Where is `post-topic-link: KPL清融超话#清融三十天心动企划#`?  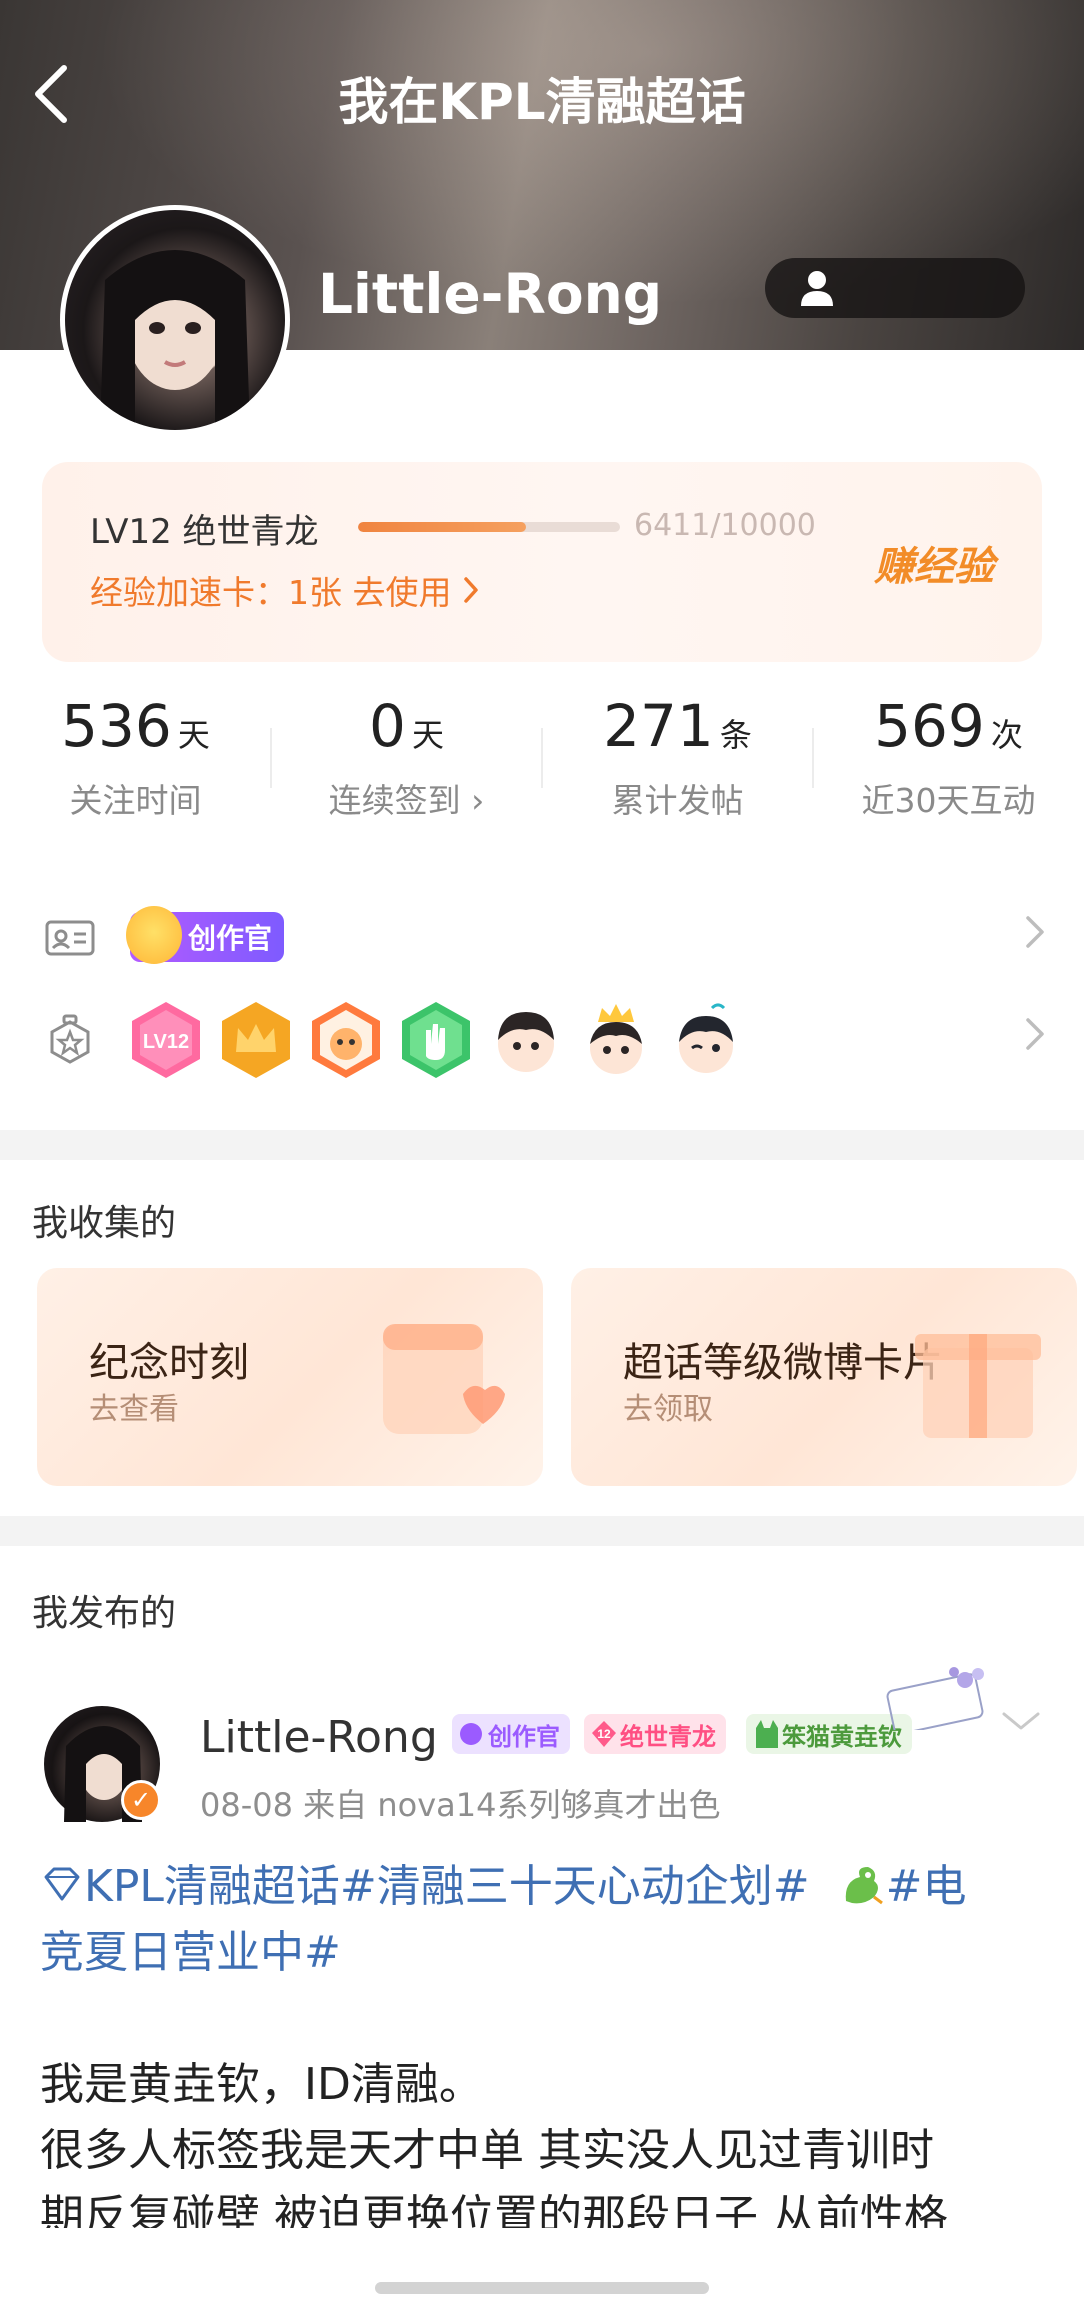
post-topic-link: KPL清融超话#清融三十天心动企划# is located at coordinates (447, 1886).